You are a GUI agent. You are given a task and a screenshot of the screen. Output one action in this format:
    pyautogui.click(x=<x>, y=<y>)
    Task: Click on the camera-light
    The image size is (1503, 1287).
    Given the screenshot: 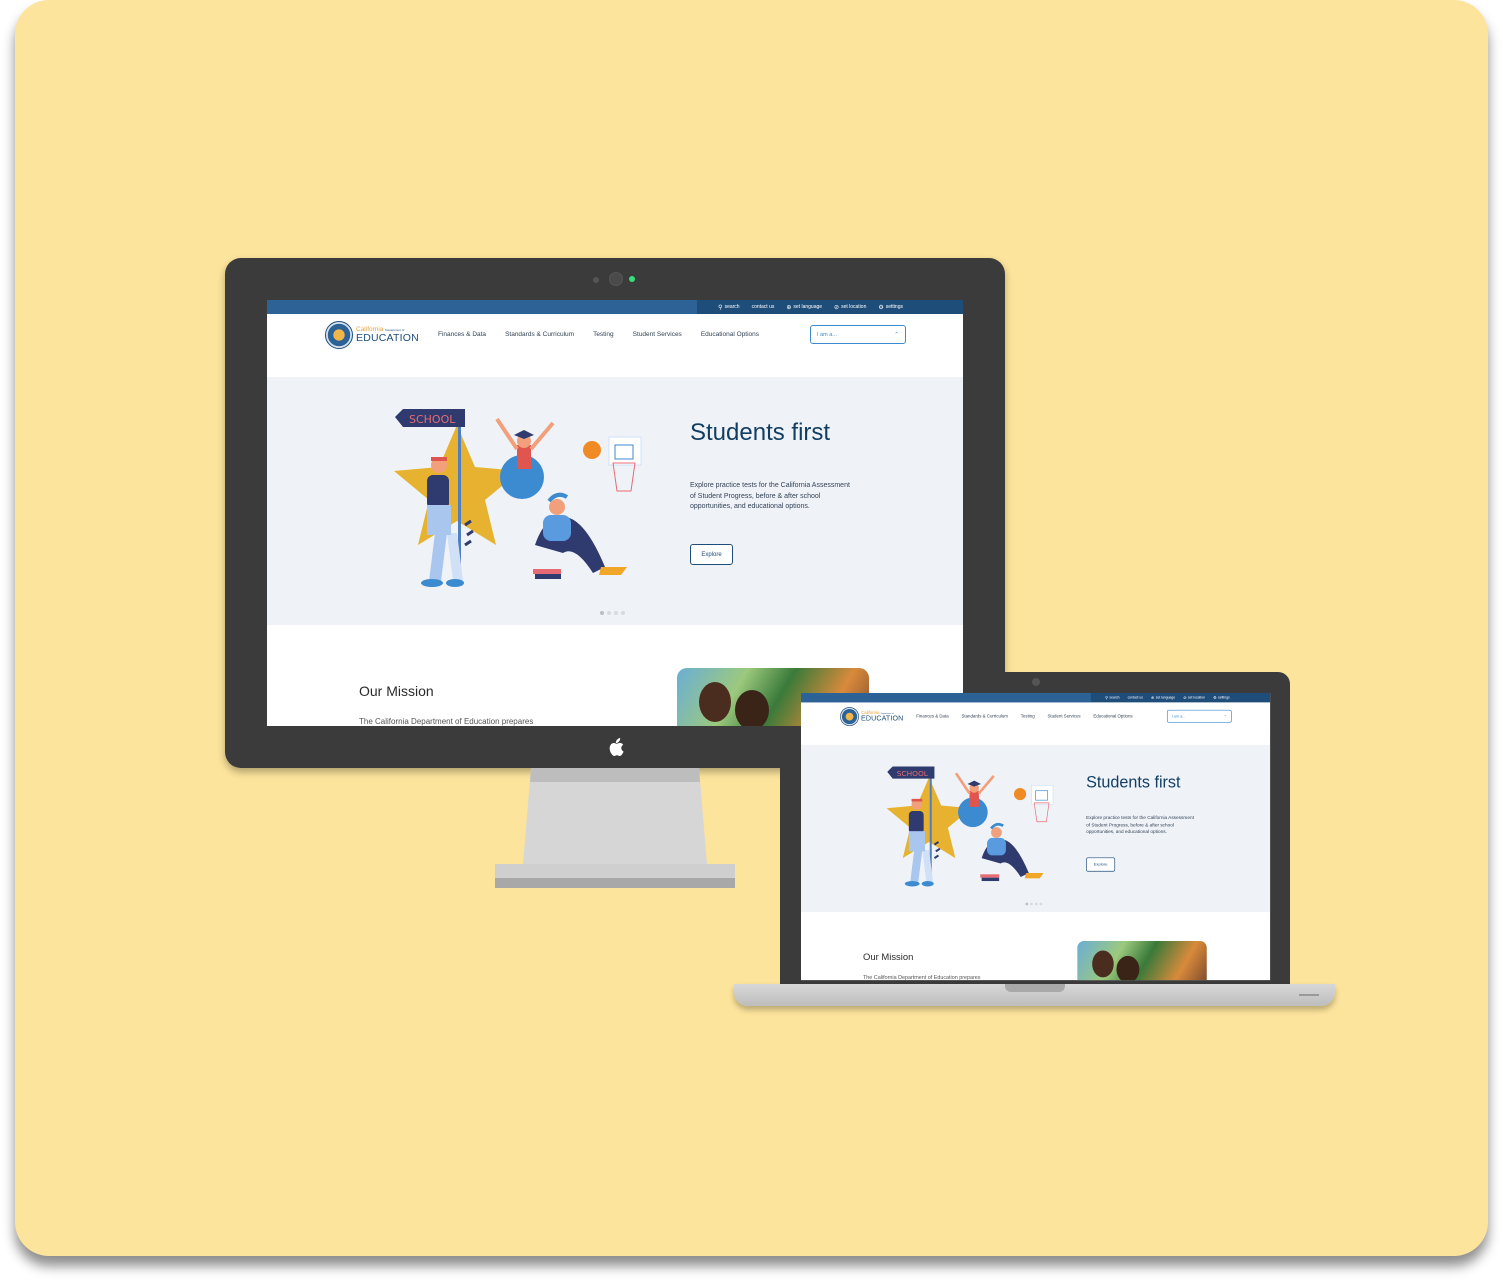 What is the action you would take?
    pyautogui.click(x=632, y=279)
    